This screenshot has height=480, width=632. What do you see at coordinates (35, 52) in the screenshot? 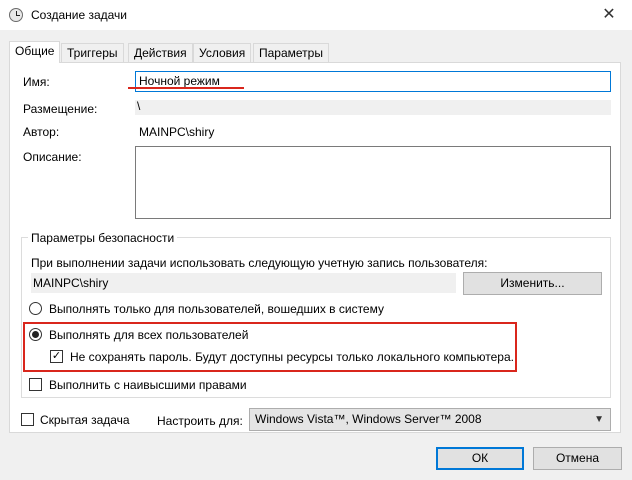
I see `tab-general: Общие` at bounding box center [35, 52].